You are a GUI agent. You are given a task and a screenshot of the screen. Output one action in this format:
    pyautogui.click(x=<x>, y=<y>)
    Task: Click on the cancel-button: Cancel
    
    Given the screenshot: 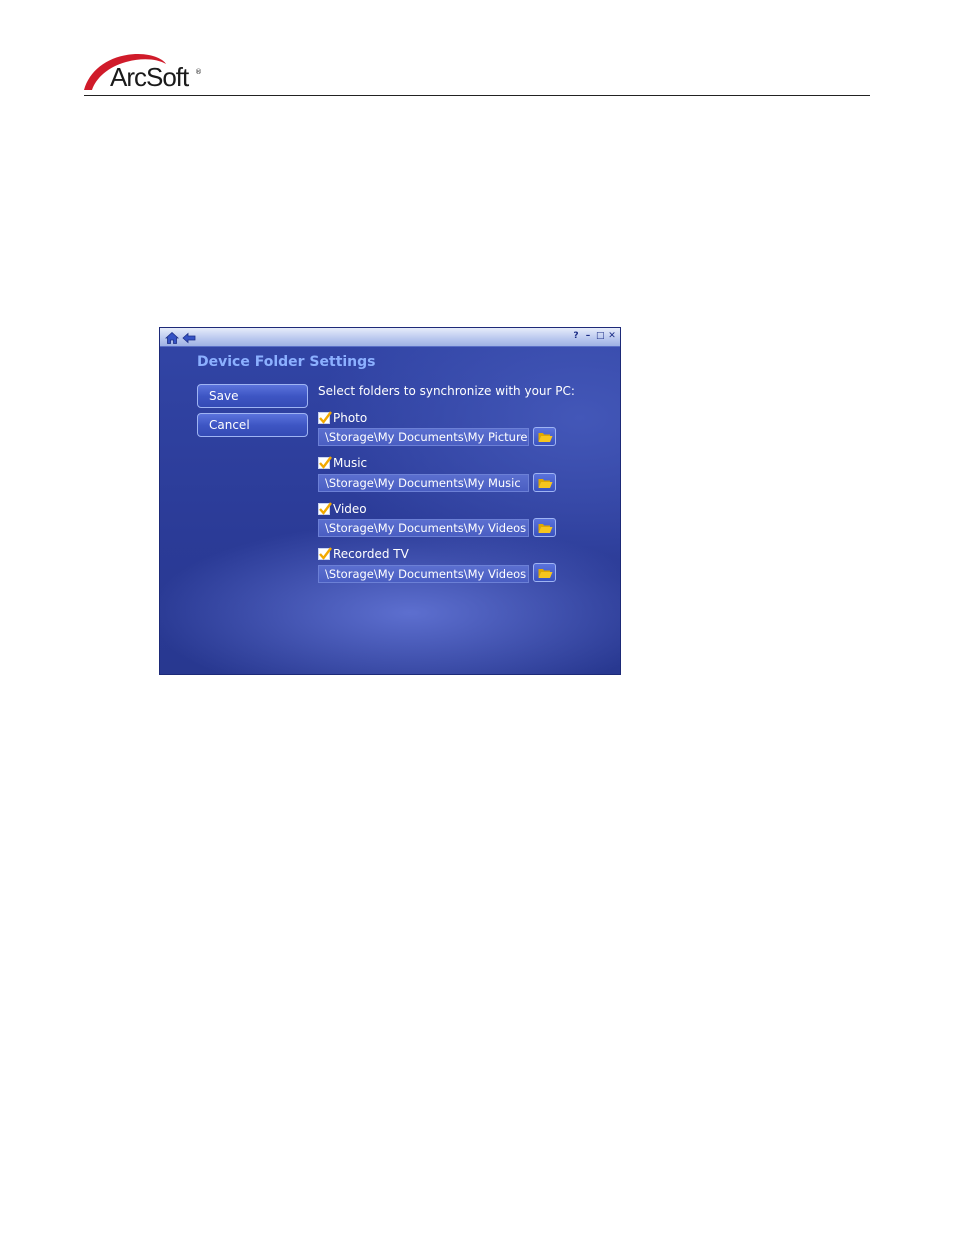 What is the action you would take?
    pyautogui.click(x=252, y=425)
    